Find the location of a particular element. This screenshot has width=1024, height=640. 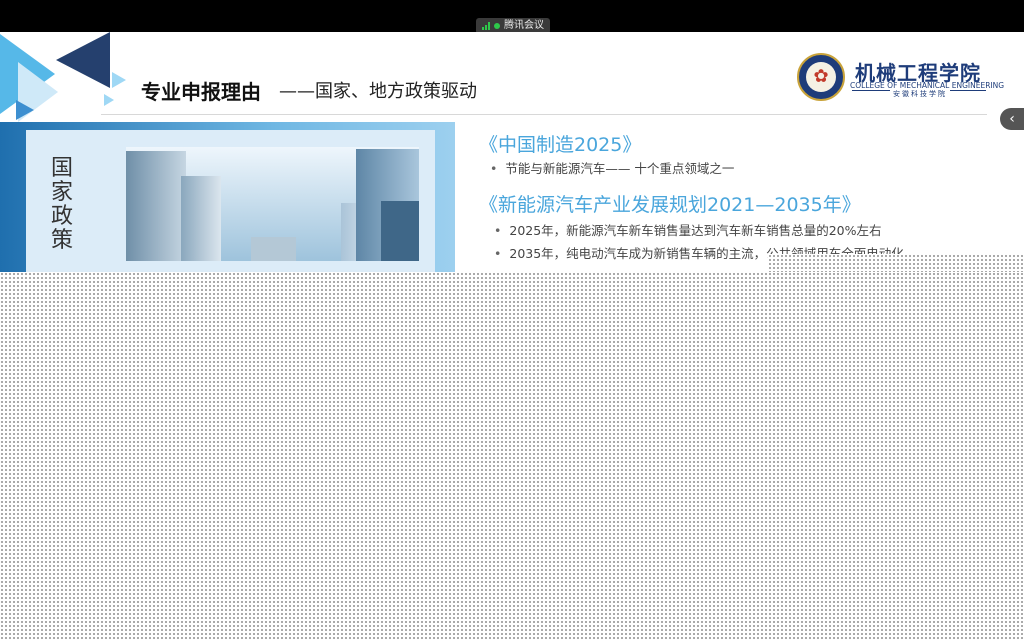

slide-subtitle: ——国家、地方政策驱动 is located at coordinates (378, 91).